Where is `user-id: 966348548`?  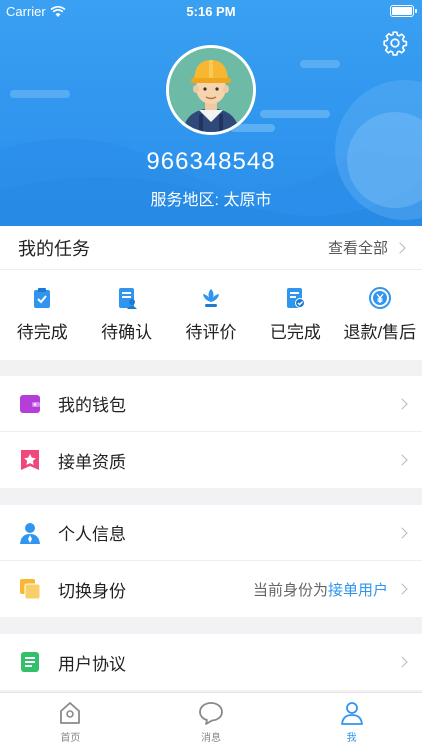 user-id: 966348548 is located at coordinates (211, 161).